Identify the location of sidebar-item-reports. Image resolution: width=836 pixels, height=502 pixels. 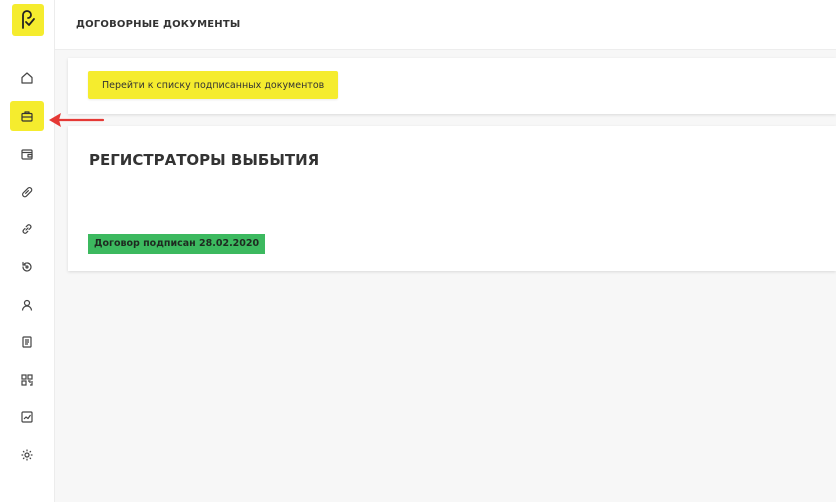
(27, 342).